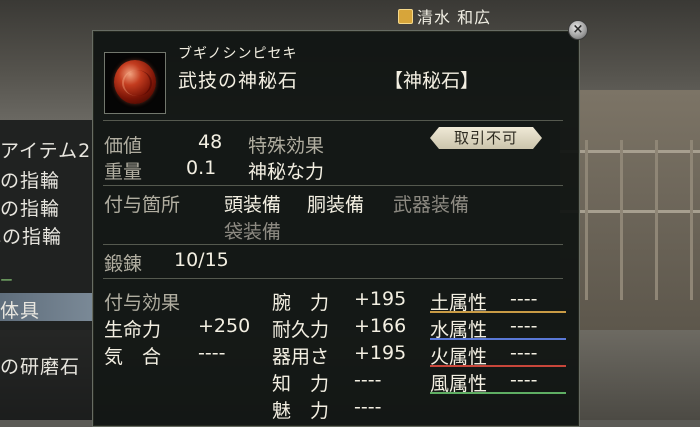  Describe the element at coordinates (301, 303) in the screenshot. I see `stat-label: 腕 力` at that location.